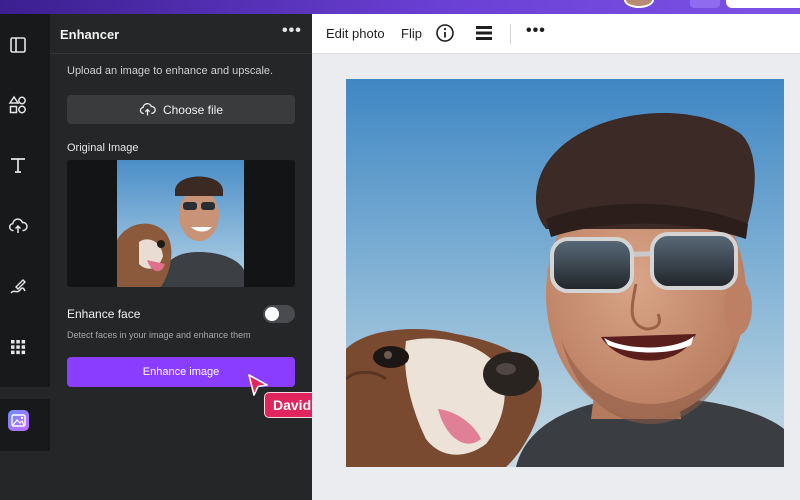  I want to click on original-image-preview, so click(181, 223).